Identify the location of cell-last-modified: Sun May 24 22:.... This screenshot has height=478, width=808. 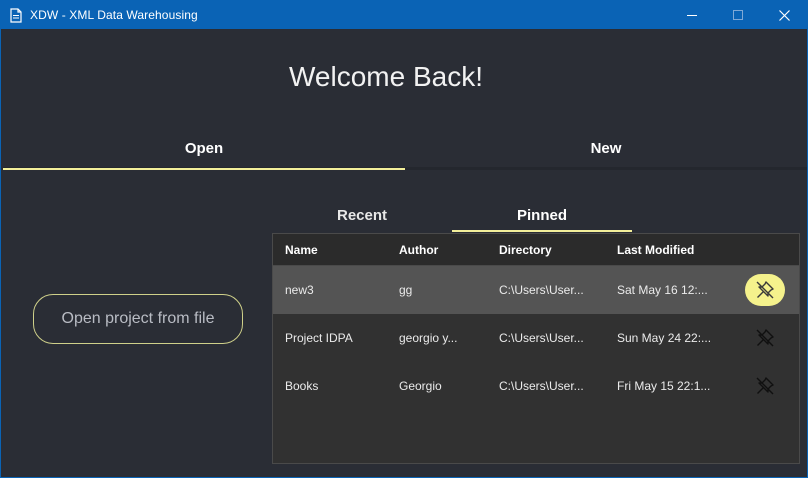
(664, 338).